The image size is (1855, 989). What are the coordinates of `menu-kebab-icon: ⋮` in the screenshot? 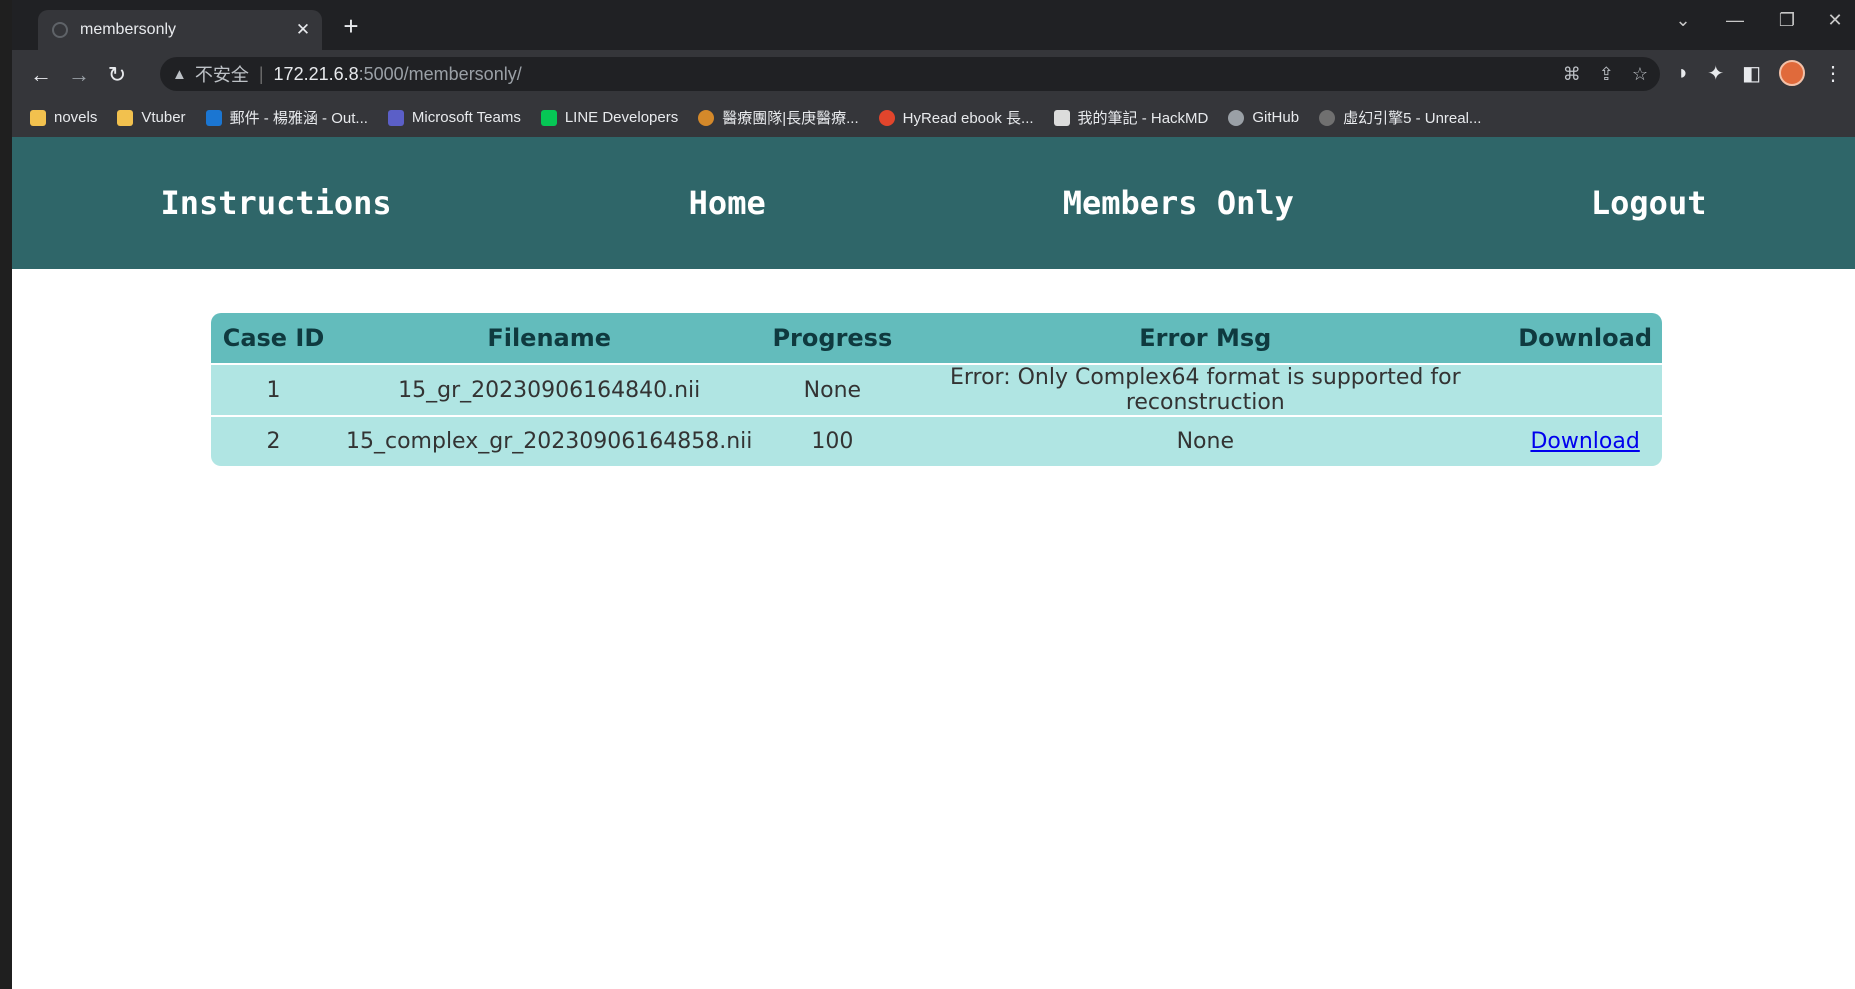 It's located at (1833, 73).